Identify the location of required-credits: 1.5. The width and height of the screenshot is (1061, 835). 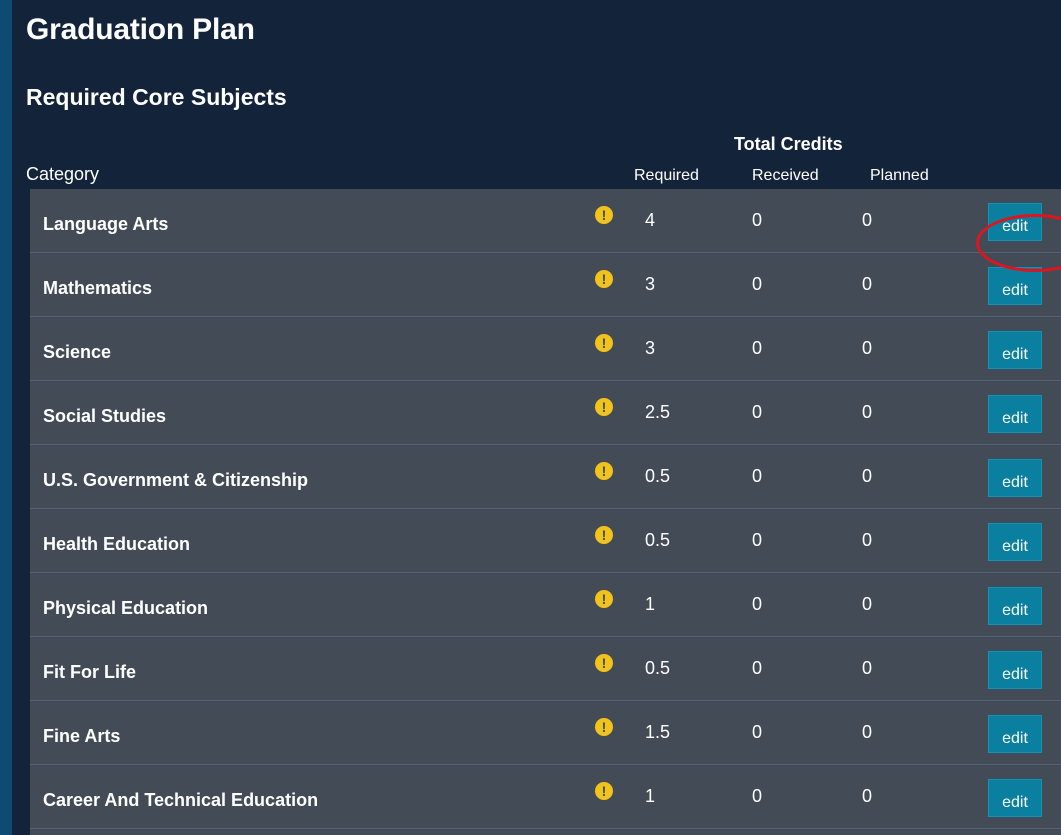
(658, 732).